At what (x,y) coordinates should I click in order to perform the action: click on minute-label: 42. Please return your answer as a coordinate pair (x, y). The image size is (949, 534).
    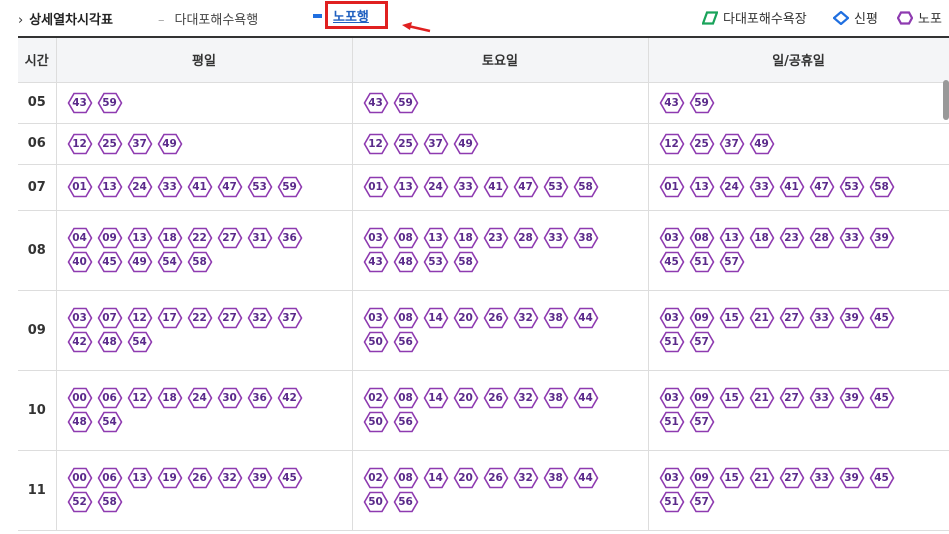
    Looking at the image, I should click on (289, 398).